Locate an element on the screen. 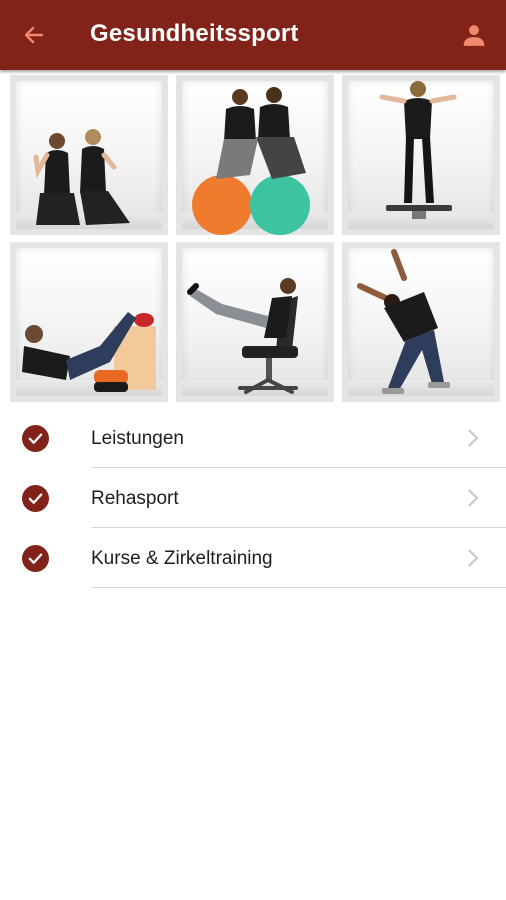 This screenshot has width=506, height=900. photo-two-men-on-gym-balls is located at coordinates (255, 155).